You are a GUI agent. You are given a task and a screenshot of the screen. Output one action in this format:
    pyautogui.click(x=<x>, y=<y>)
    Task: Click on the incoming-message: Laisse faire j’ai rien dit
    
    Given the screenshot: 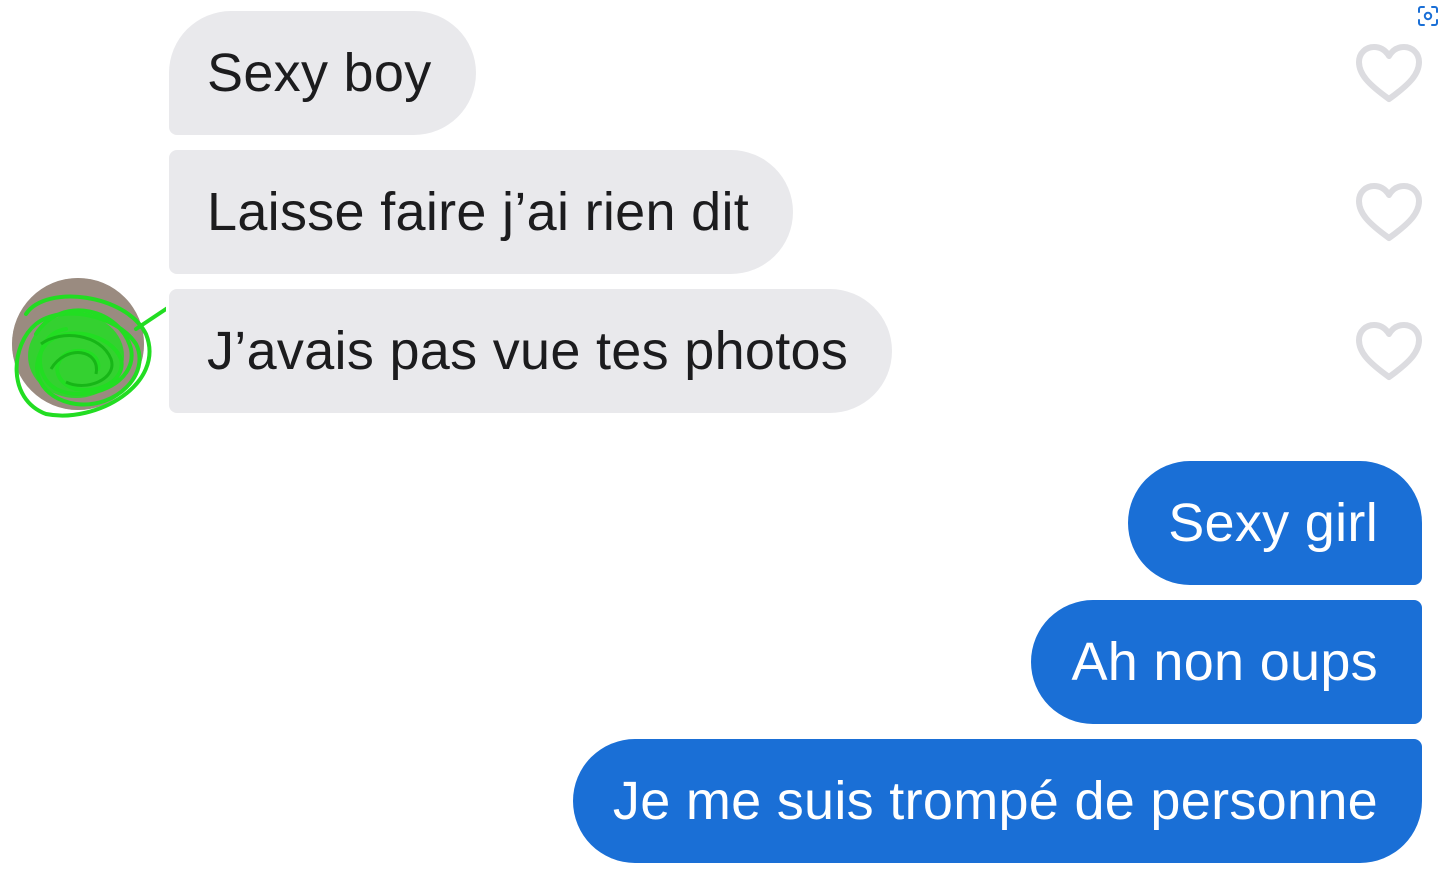 What is the action you would take?
    pyautogui.click(x=481, y=212)
    